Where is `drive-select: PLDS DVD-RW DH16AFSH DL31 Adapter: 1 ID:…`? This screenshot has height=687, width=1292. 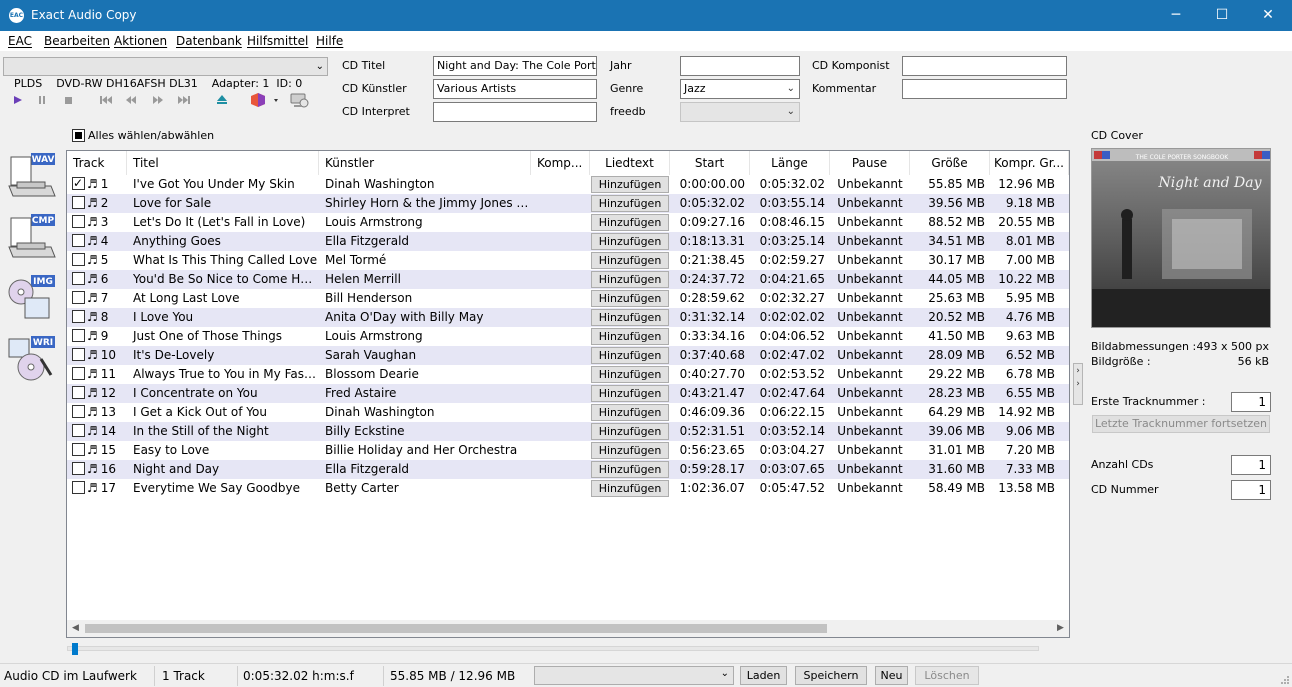 drive-select: PLDS DVD-RW DH16AFSH DL31 Adapter: 1 ID:… is located at coordinates (165, 73).